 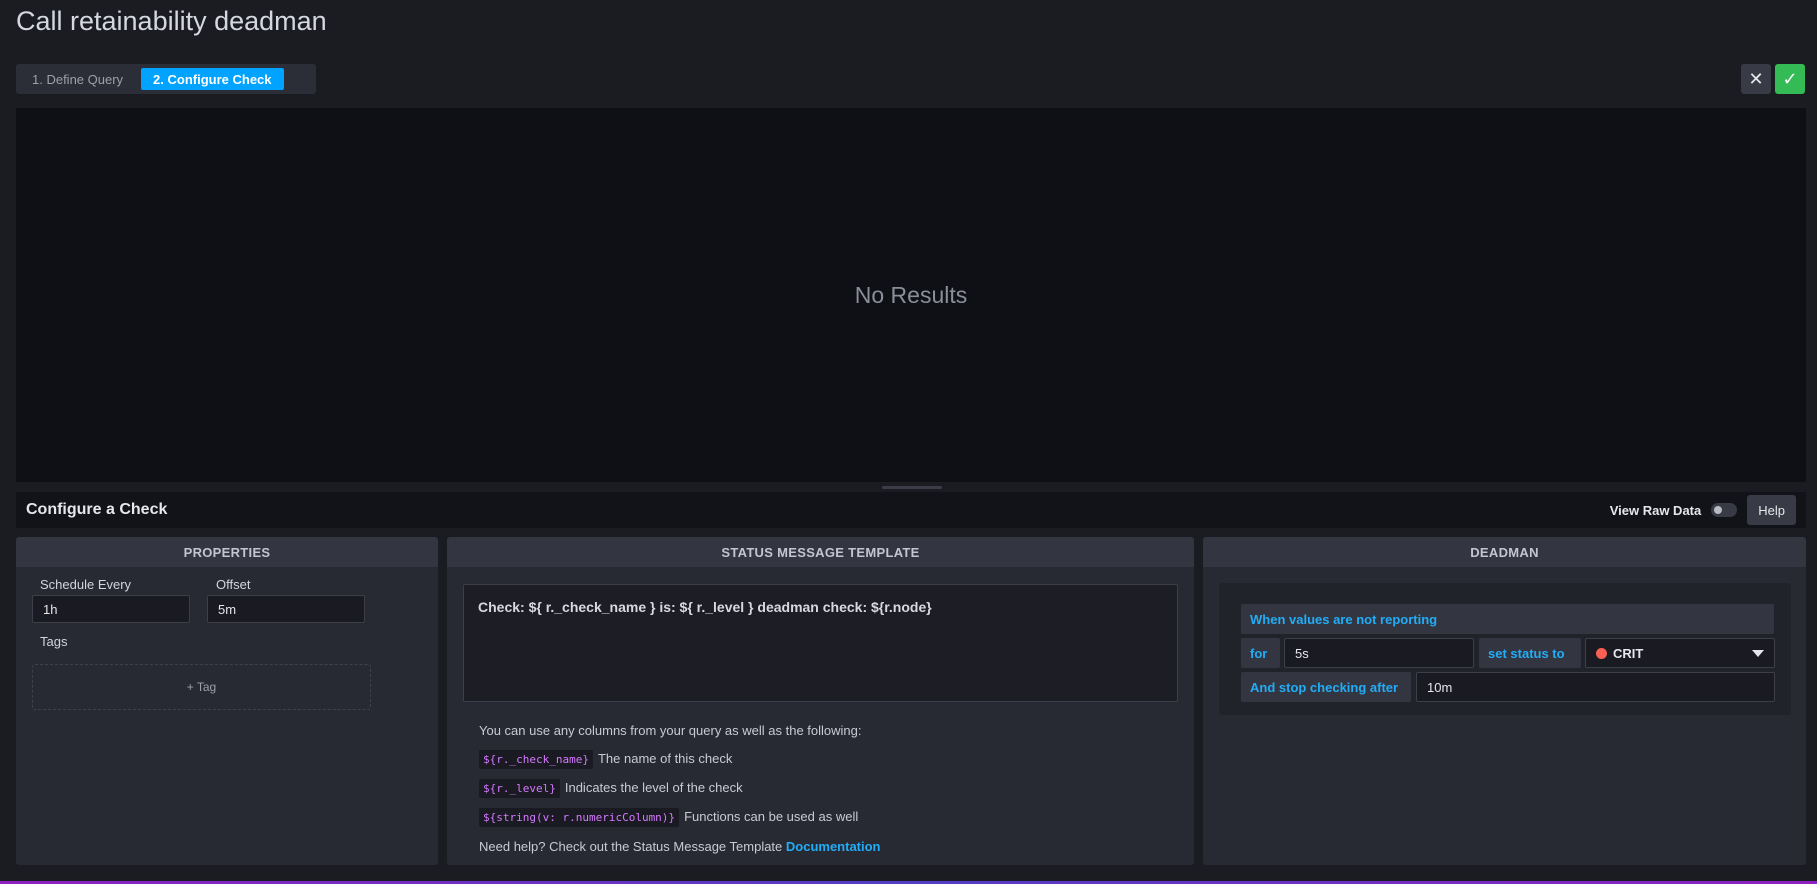 I want to click on confirm-button: ✓, so click(x=1790, y=79).